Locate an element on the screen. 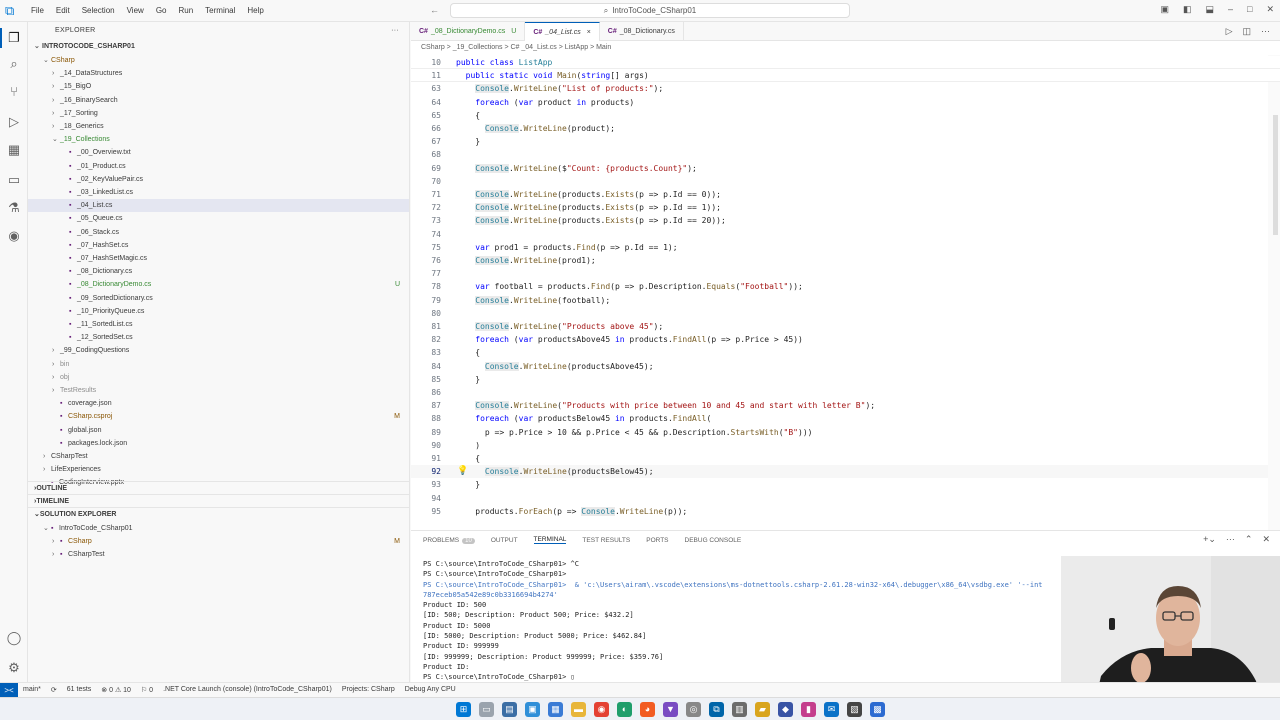 The image size is (1280, 720). solution-item: ⌄ ▪ IntroToCode_CSharp01 is located at coordinates (218, 528).